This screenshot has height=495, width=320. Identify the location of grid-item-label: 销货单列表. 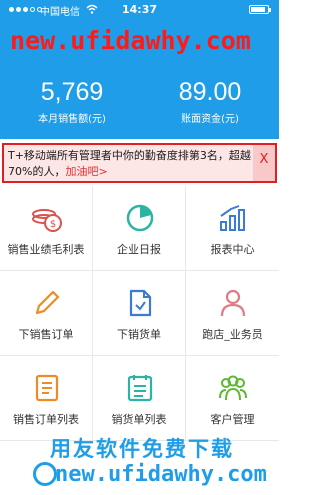
(139, 419).